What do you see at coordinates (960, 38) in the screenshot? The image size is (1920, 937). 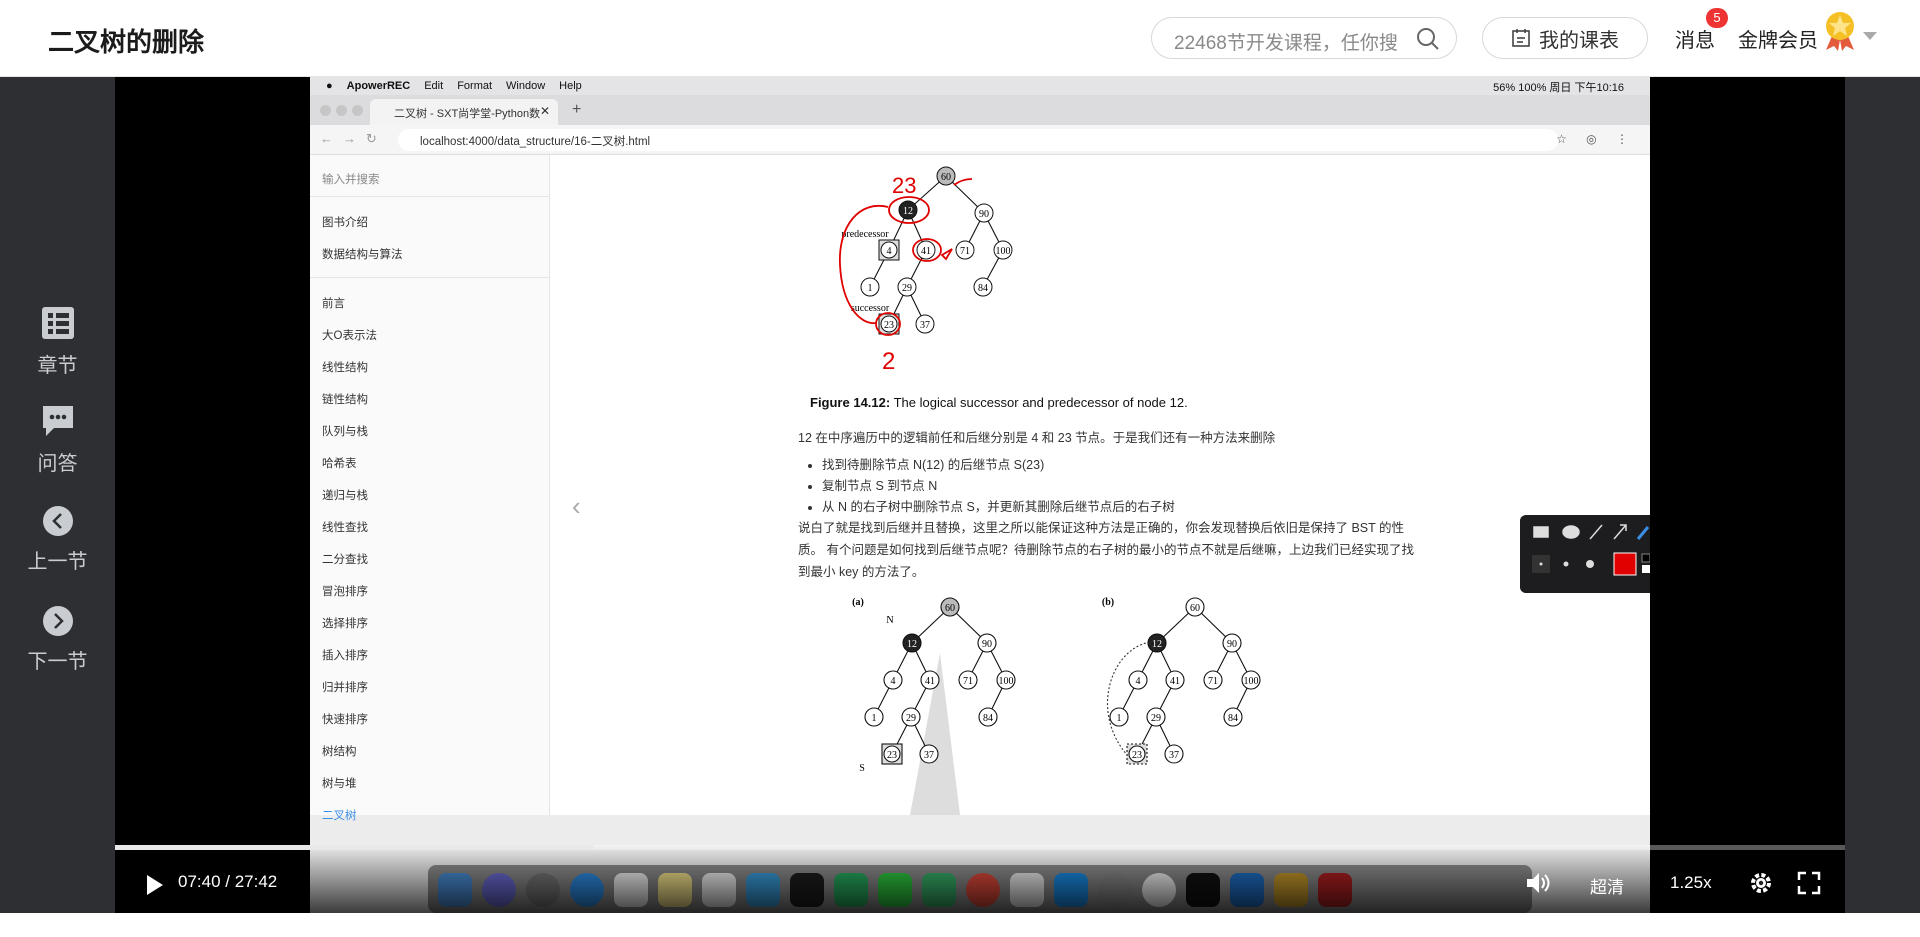 I see `top-bar: 二叉树的删除 22468节开发课程，任你搜 我的课表 消息 5 金牌会员` at bounding box center [960, 38].